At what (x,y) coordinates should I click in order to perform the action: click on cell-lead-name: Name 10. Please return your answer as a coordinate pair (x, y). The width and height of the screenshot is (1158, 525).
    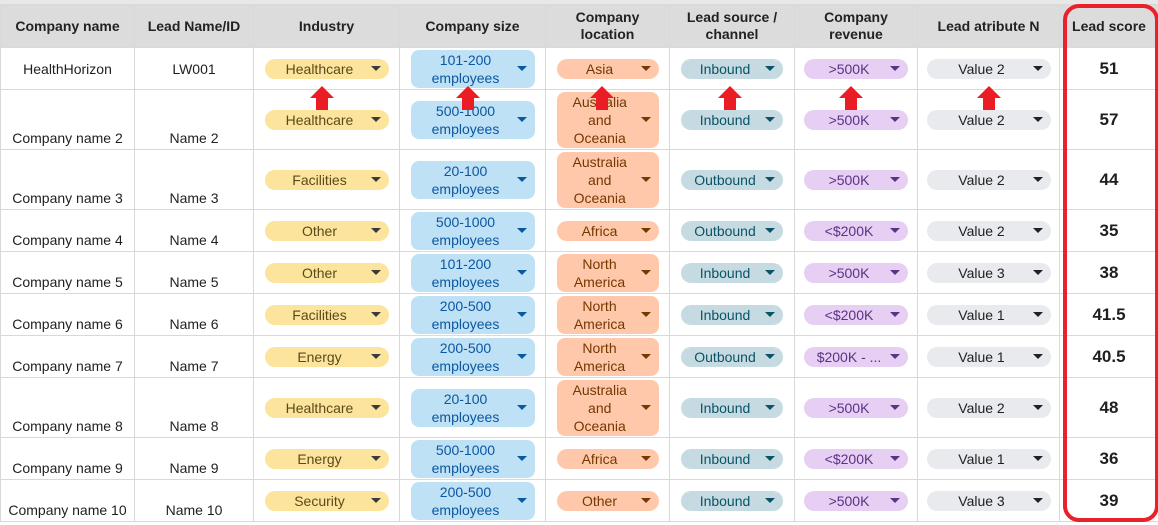
    Looking at the image, I should click on (194, 500).